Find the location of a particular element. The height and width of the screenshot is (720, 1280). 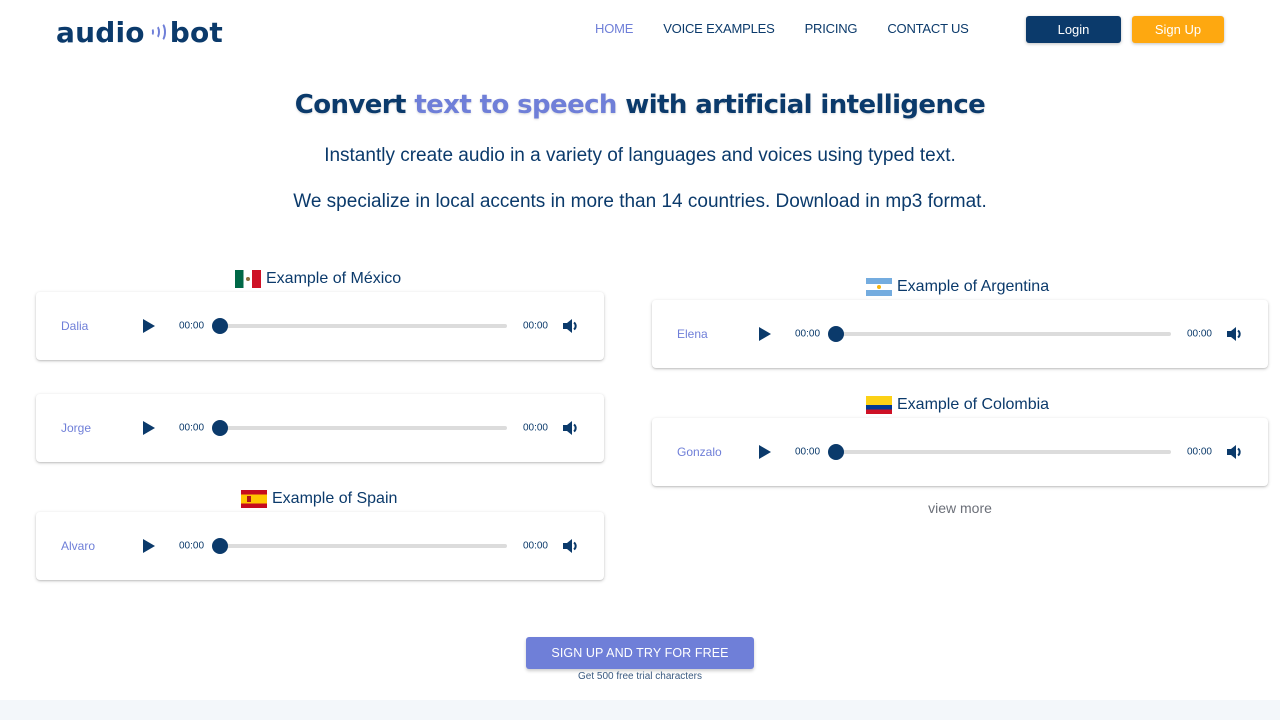

spain-flag-icon is located at coordinates (254, 499).